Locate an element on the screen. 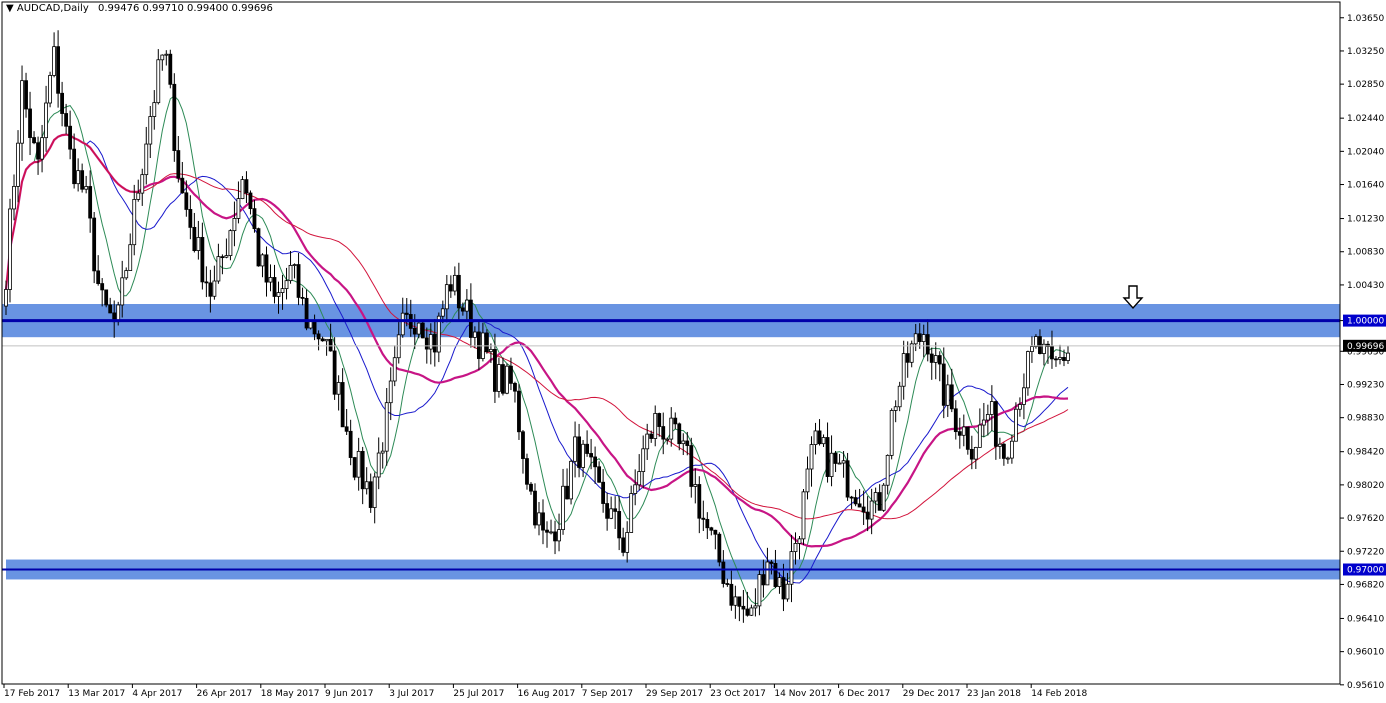 The image size is (1386, 703). x-tick-label: 23 Oct 2017 is located at coordinates (738, 694).